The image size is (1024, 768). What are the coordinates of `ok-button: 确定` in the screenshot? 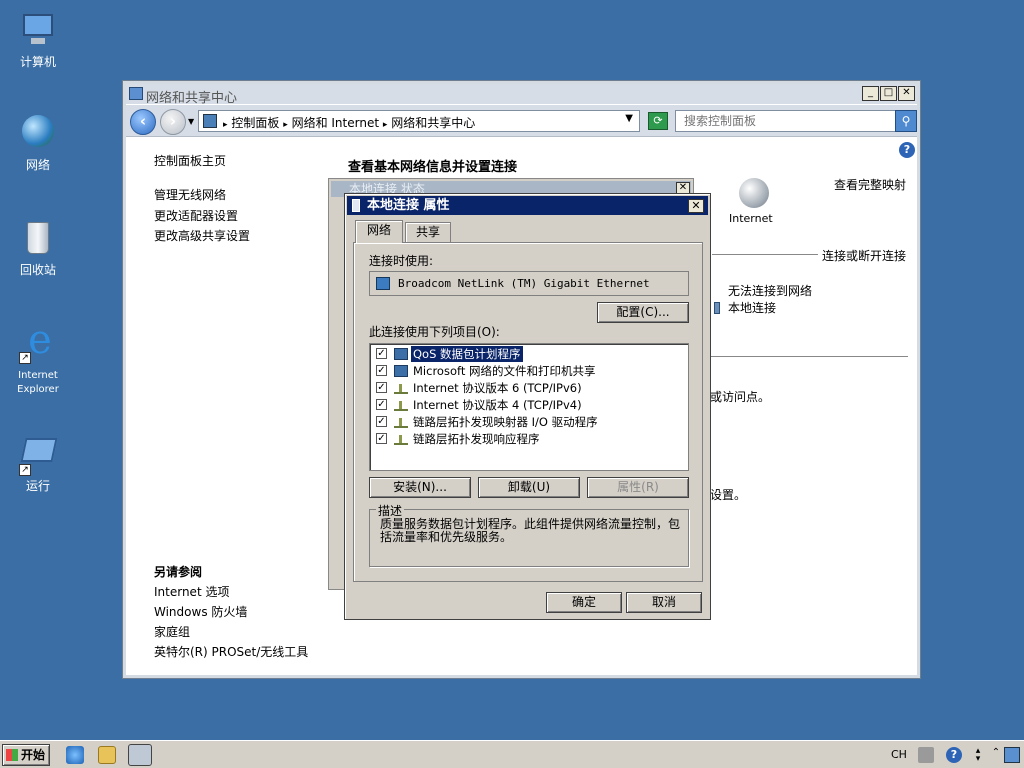 It's located at (584, 602).